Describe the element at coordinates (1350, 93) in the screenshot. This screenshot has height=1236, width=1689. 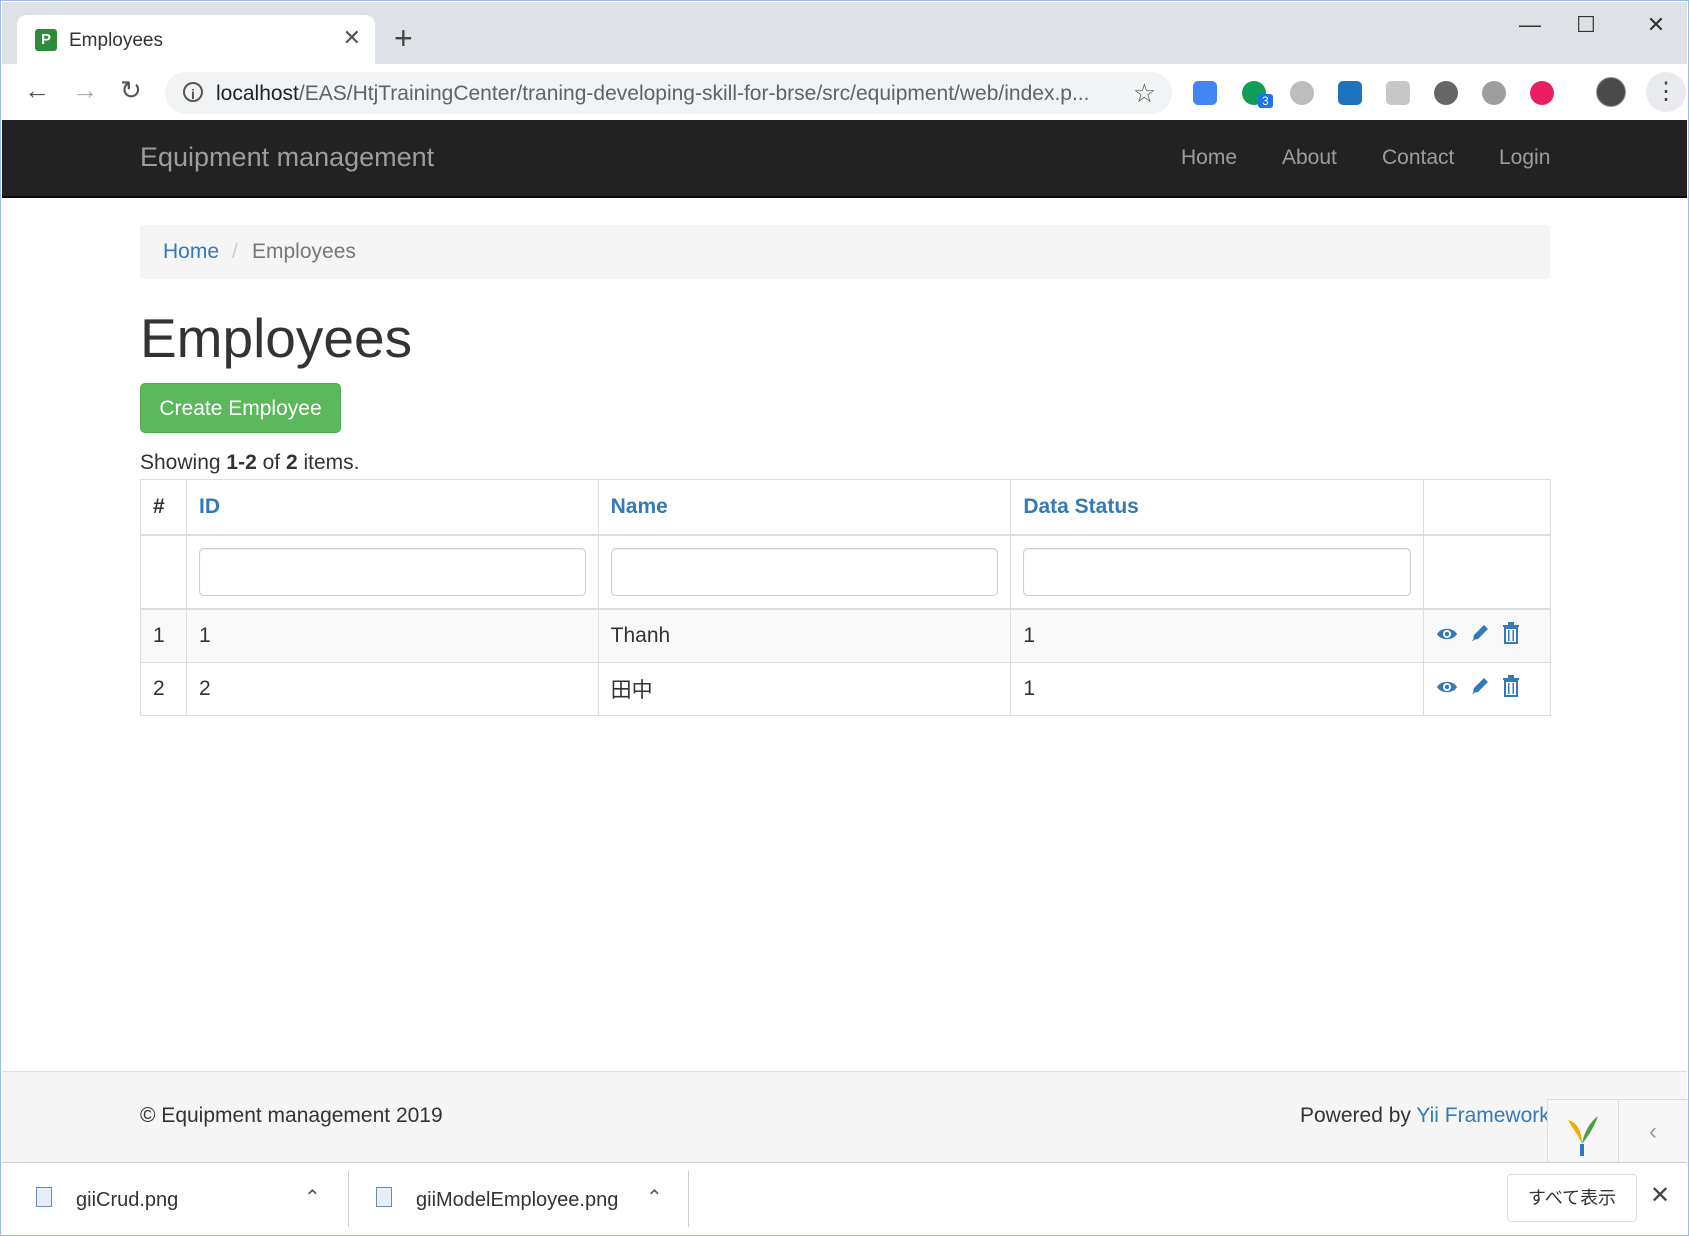
I see `s-extension-icon` at that location.